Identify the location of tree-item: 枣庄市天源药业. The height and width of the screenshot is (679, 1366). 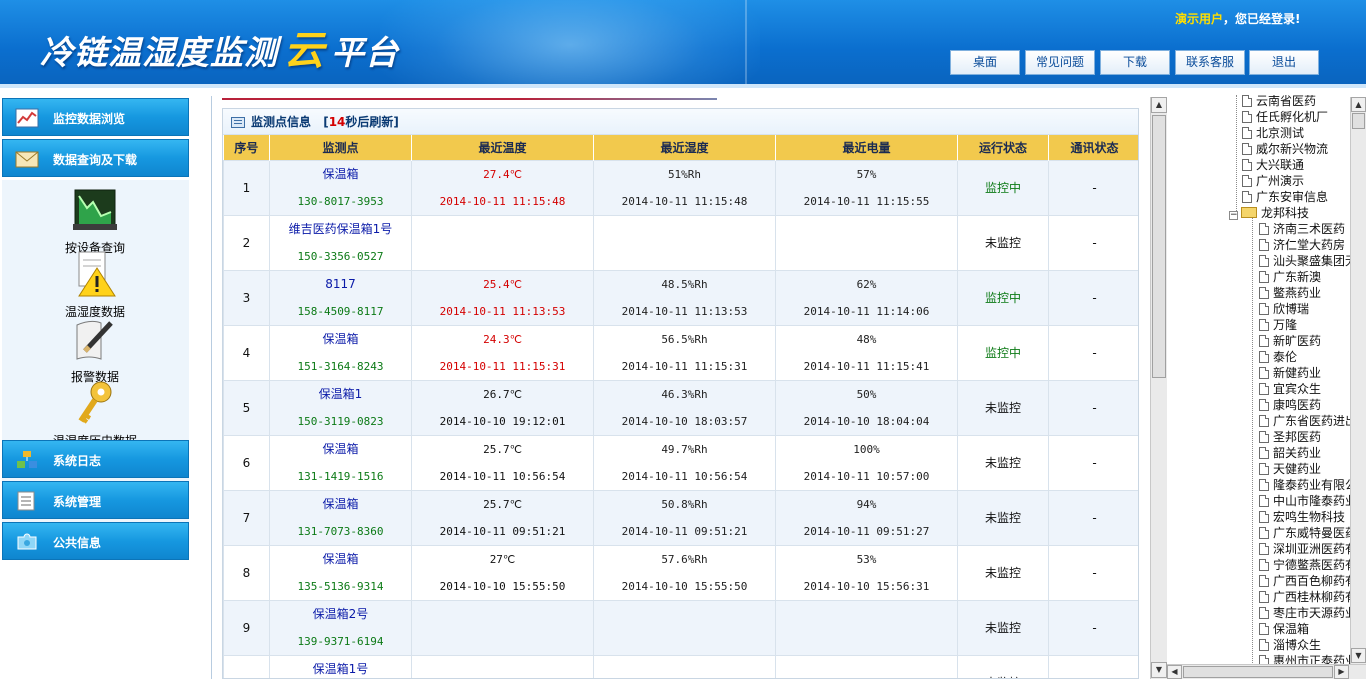
(1304, 612).